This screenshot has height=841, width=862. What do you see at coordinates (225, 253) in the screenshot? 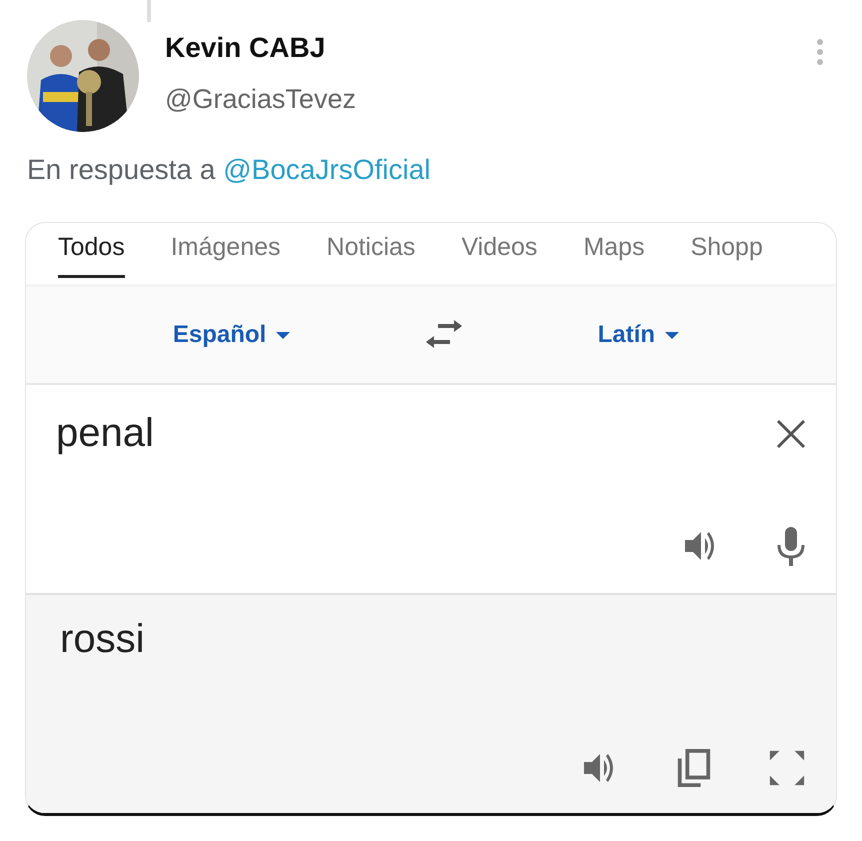
I see `search-tab: Imágenes` at bounding box center [225, 253].